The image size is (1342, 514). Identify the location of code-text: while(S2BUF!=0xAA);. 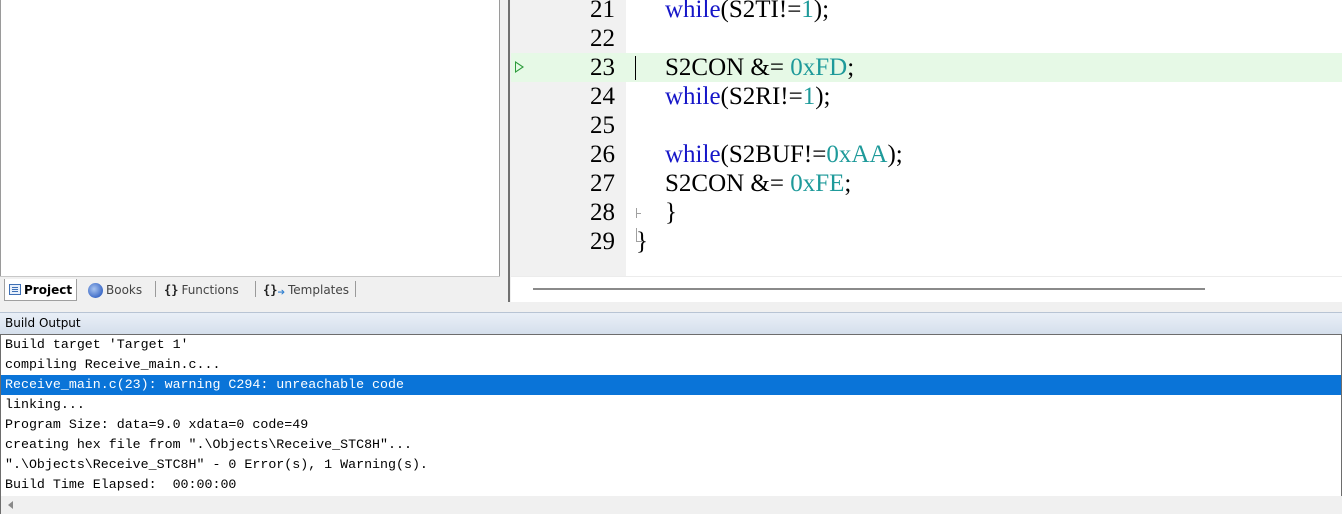
(784, 154).